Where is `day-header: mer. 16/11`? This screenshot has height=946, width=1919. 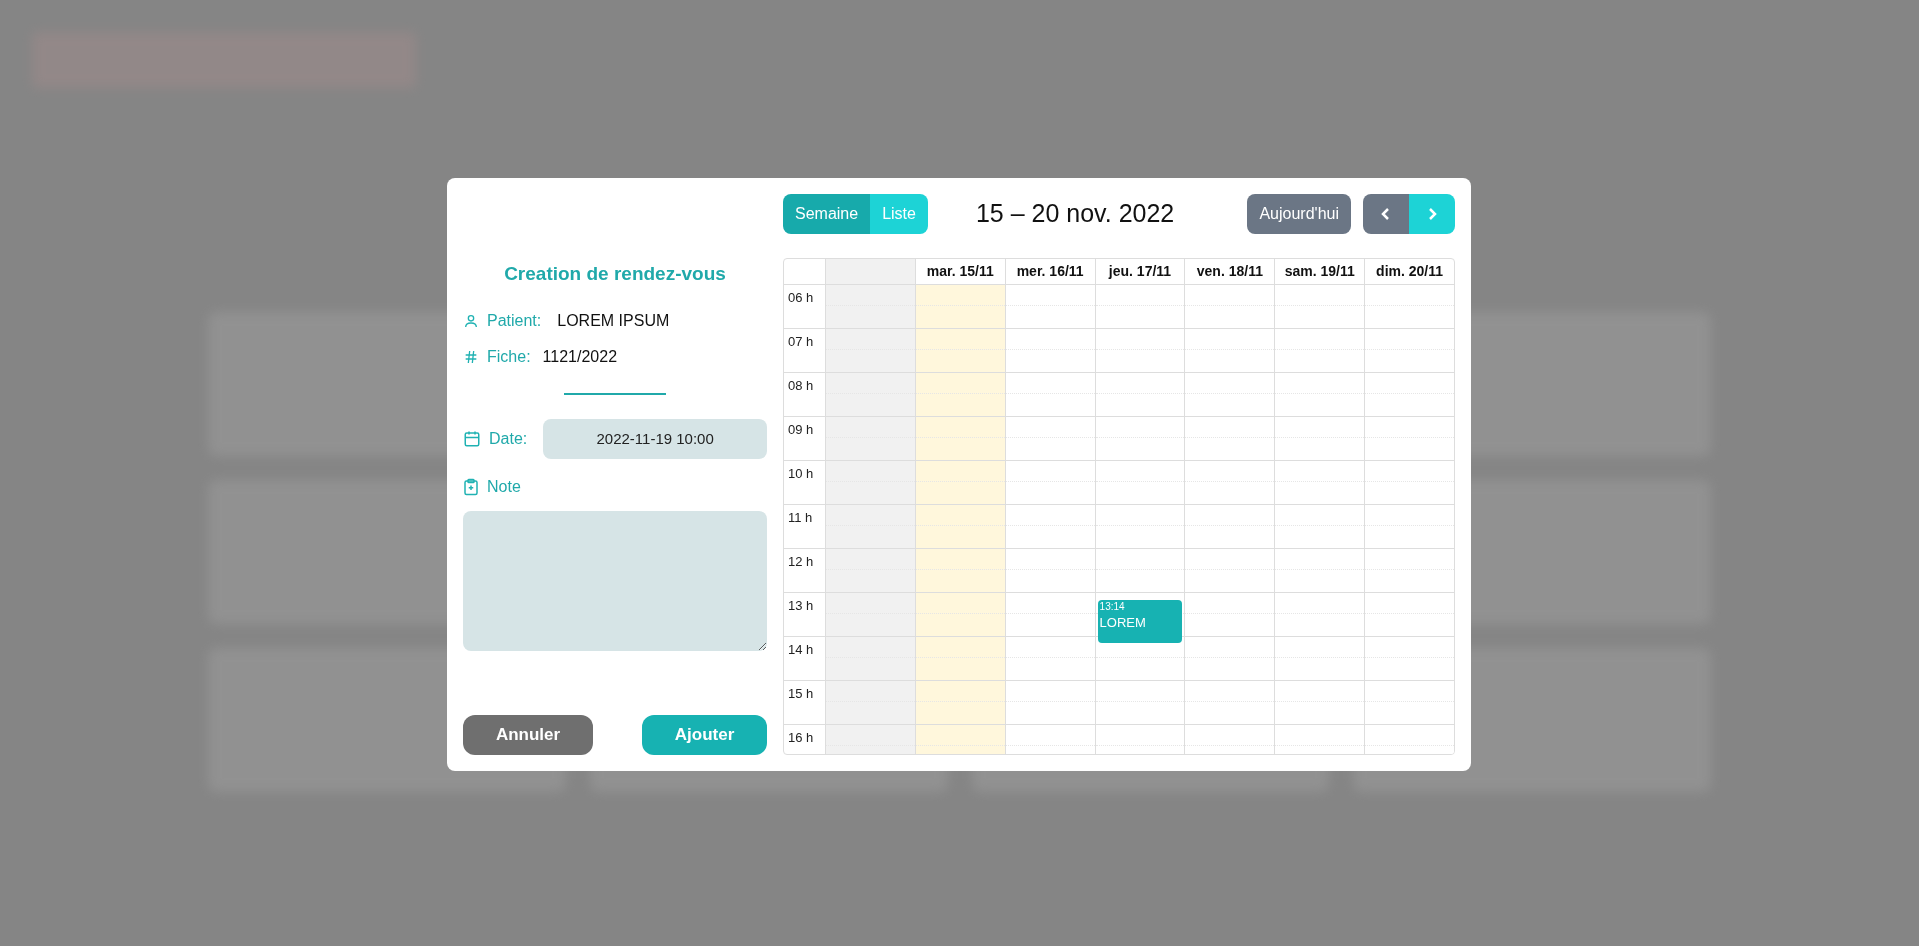 day-header: mer. 16/11 is located at coordinates (1050, 272).